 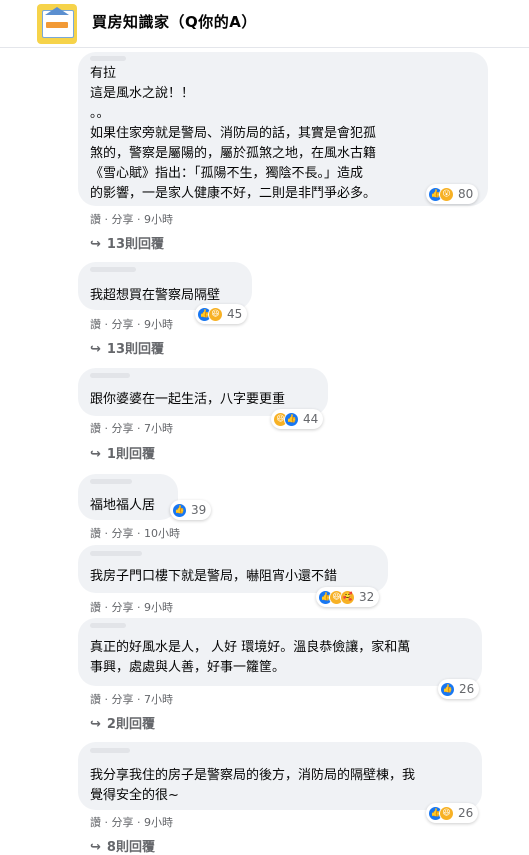 I want to click on comment-text: 跟你婆婆在一起生活，八字要更重, so click(x=188, y=399).